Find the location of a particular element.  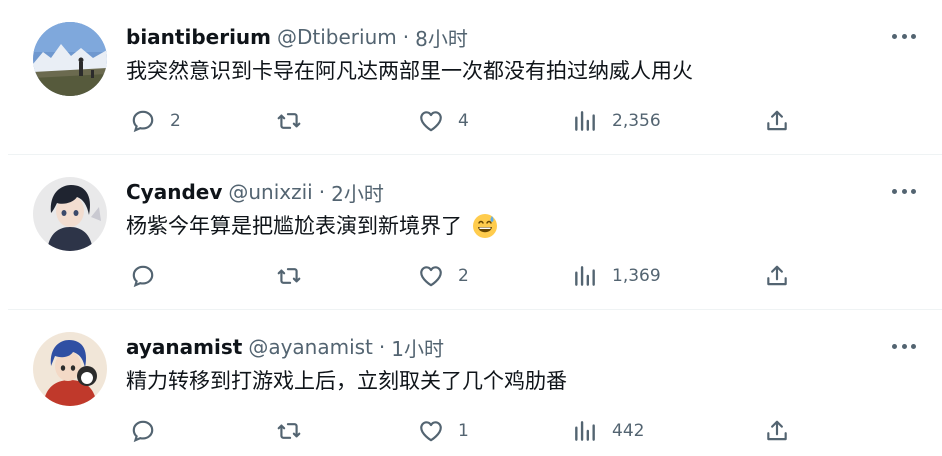

tweet-text: 杨紫今年算是把尴尬表演到新境界了 is located at coordinates (312, 226).